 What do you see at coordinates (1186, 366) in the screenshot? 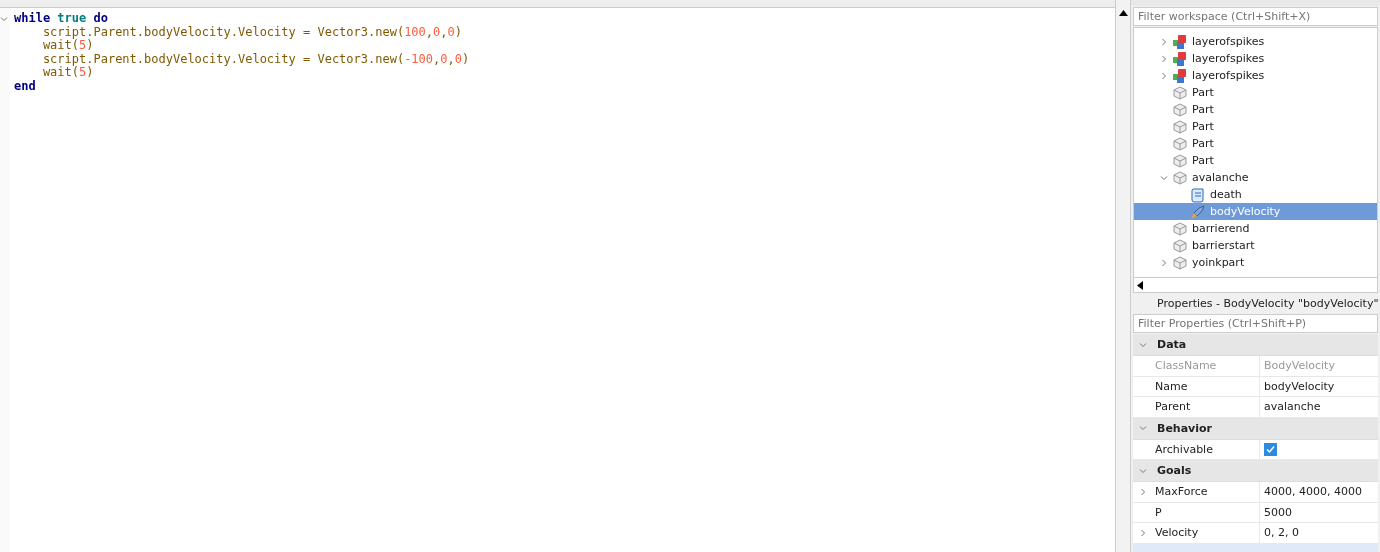
I see `property-name: ClassName` at bounding box center [1186, 366].